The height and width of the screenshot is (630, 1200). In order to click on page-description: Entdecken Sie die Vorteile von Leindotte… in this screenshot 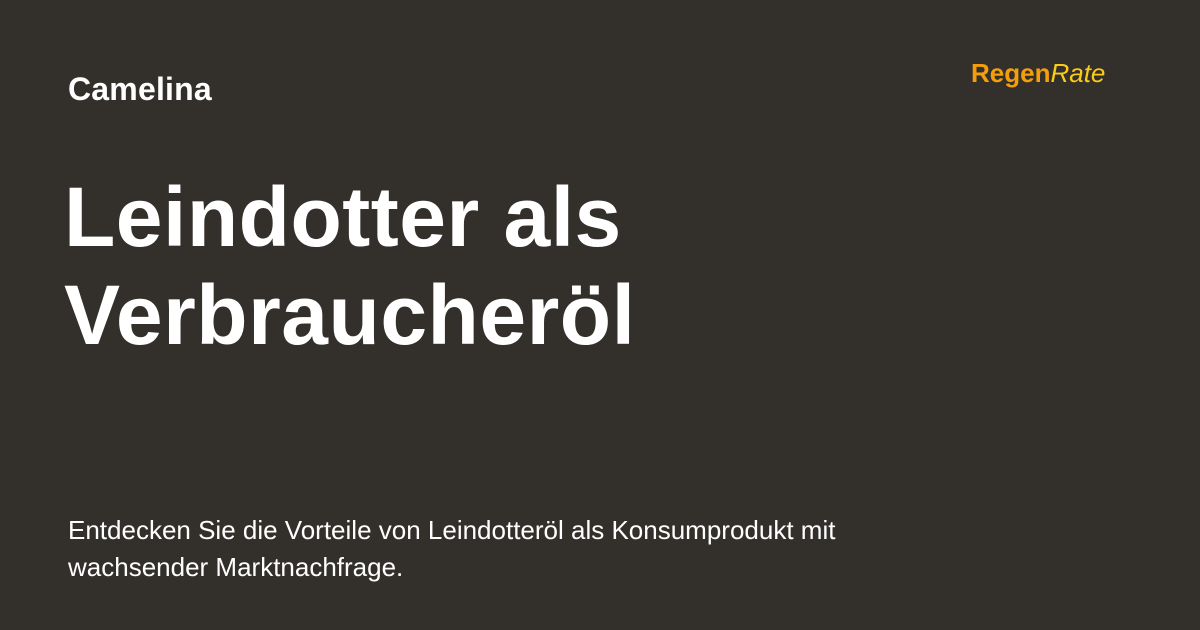, I will do `click(568, 549)`.